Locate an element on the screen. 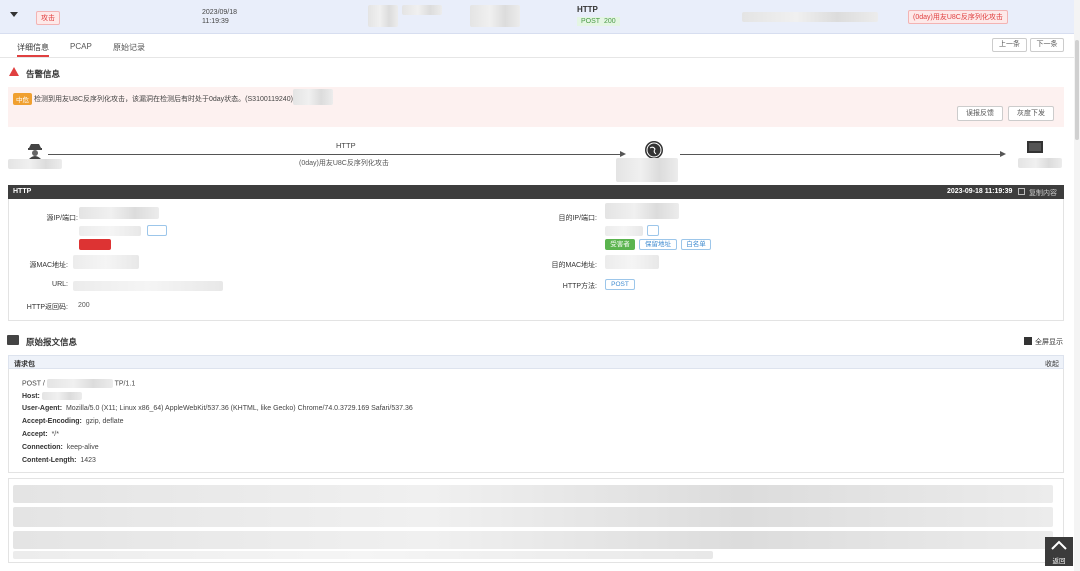  fullscreen-link: 全屏显示 is located at coordinates (1049, 342).